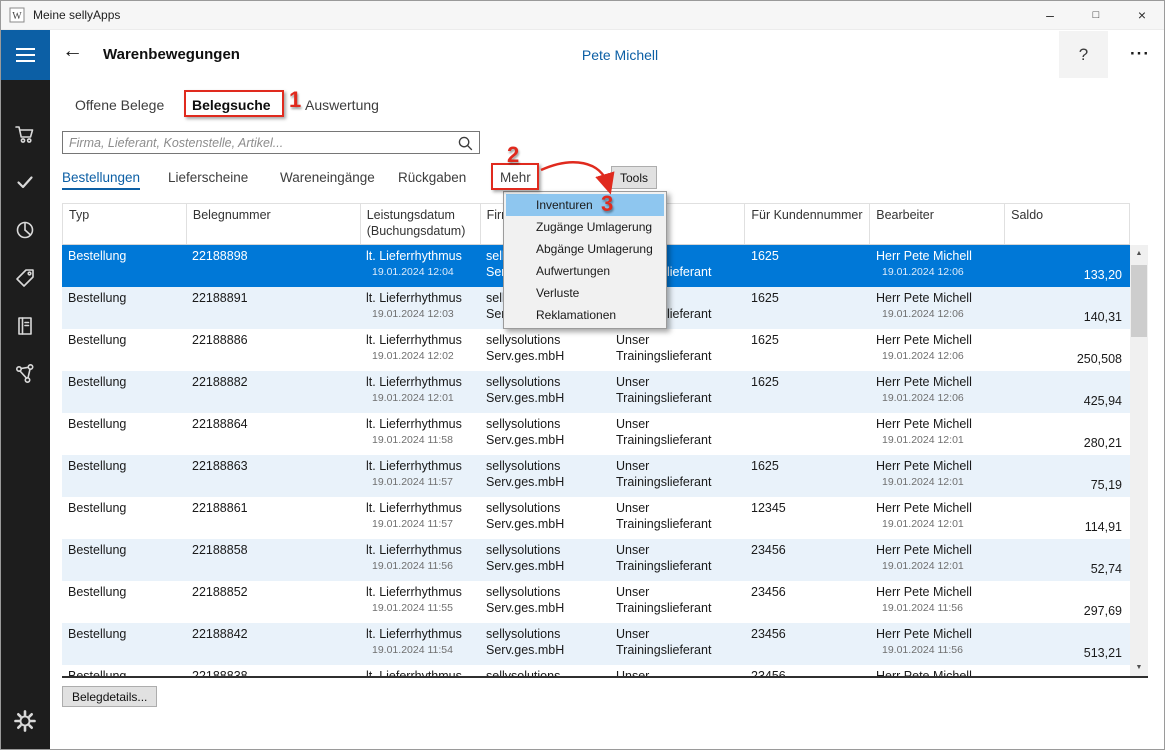 This screenshot has height=750, width=1165. I want to click on search-input, so click(257, 142).